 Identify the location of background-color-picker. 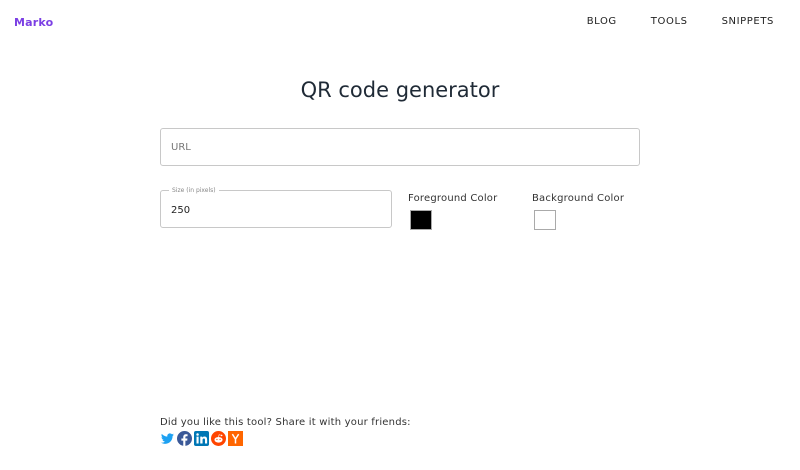
(545, 220).